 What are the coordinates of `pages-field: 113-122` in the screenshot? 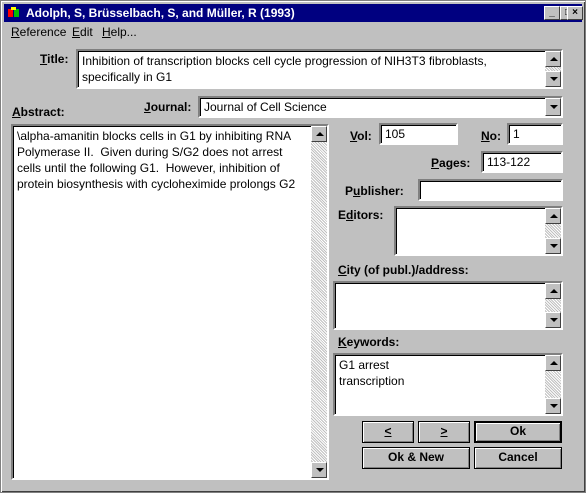 It's located at (522, 162).